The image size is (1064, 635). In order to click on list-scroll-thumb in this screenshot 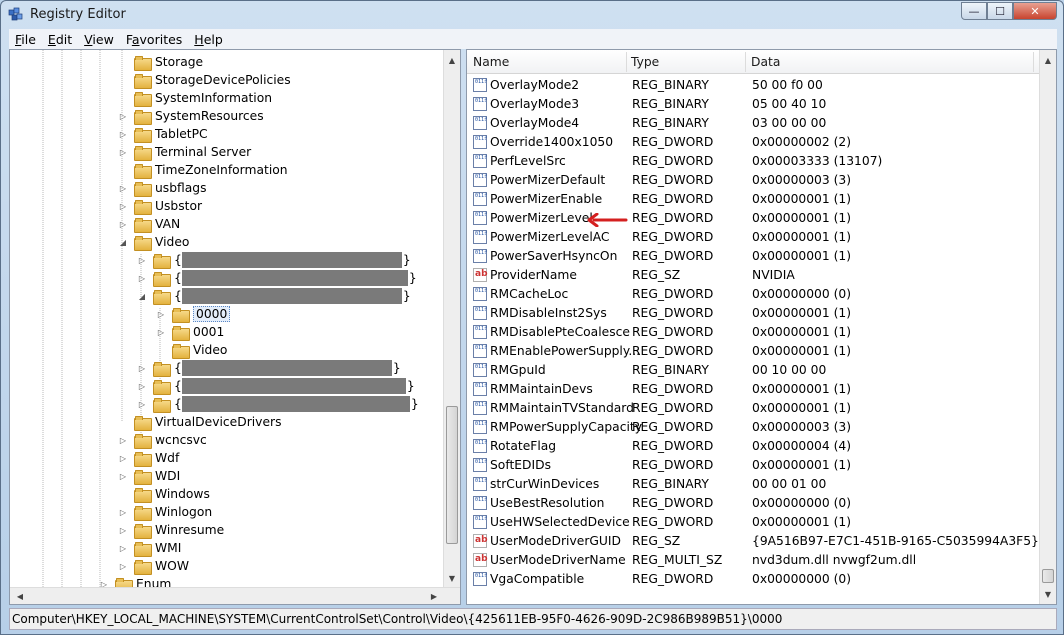, I will do `click(1048, 576)`.